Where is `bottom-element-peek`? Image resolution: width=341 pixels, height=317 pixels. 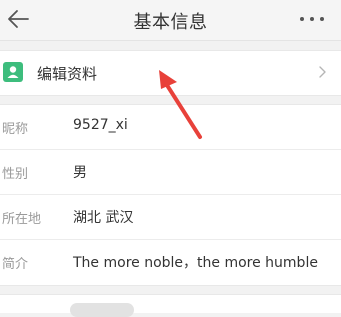
bottom-element-peek is located at coordinates (102, 310).